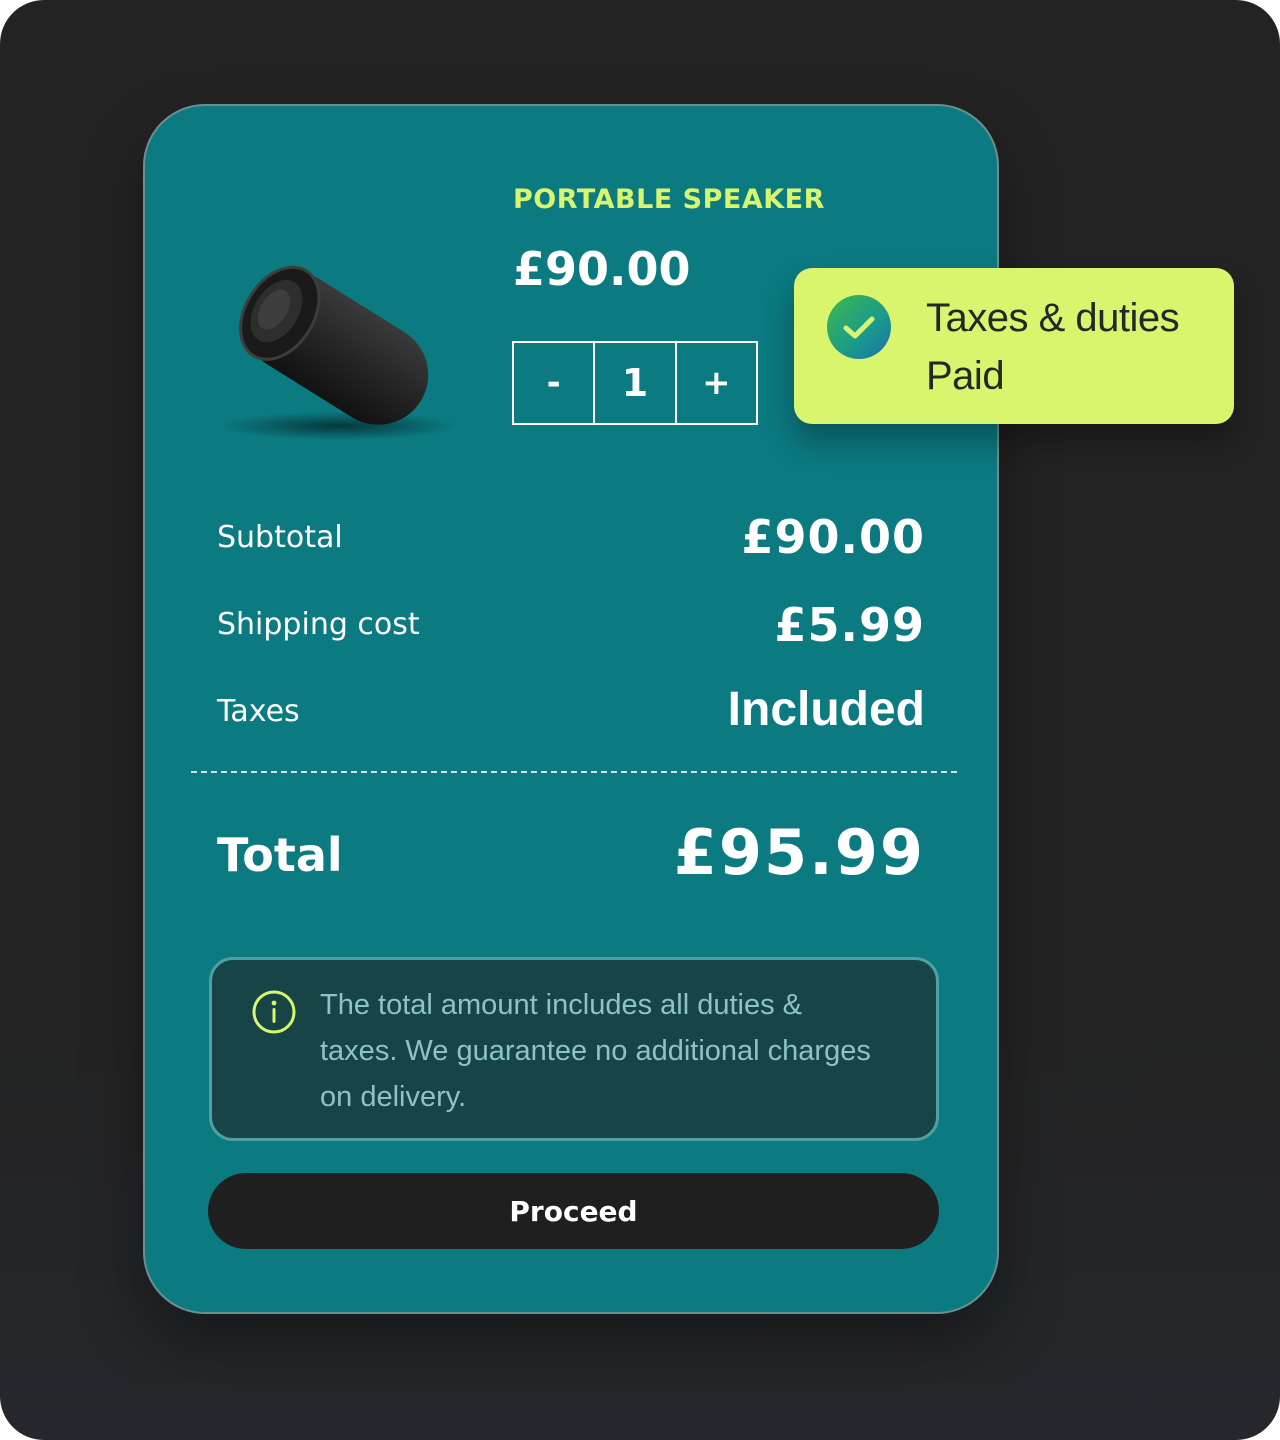 This screenshot has height=1440, width=1280. I want to click on subtotal-label: Subtotal, so click(280, 537).